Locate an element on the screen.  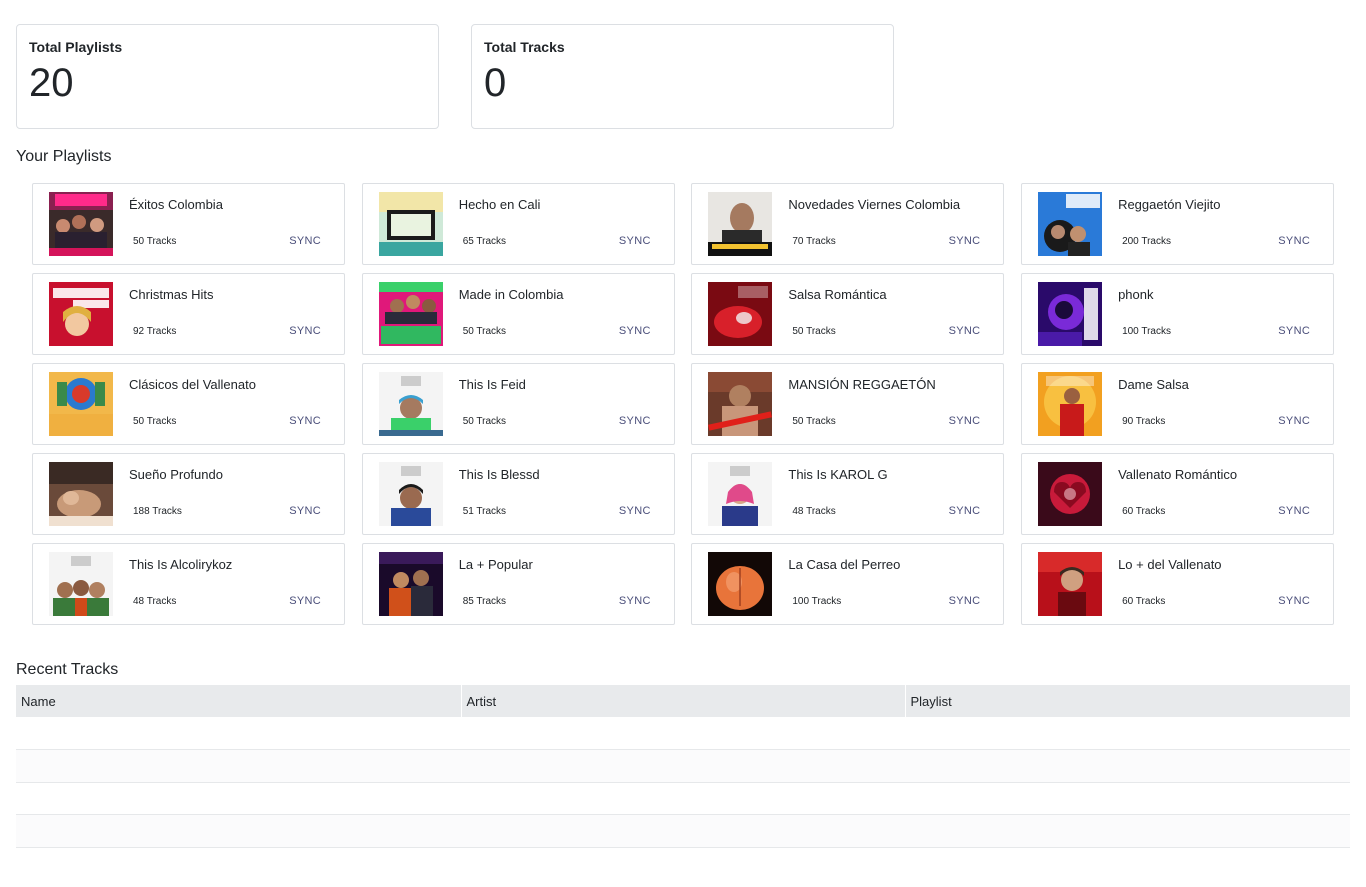
playlist-name: MANSIÓN REGGAETÓN is located at coordinates (862, 384).